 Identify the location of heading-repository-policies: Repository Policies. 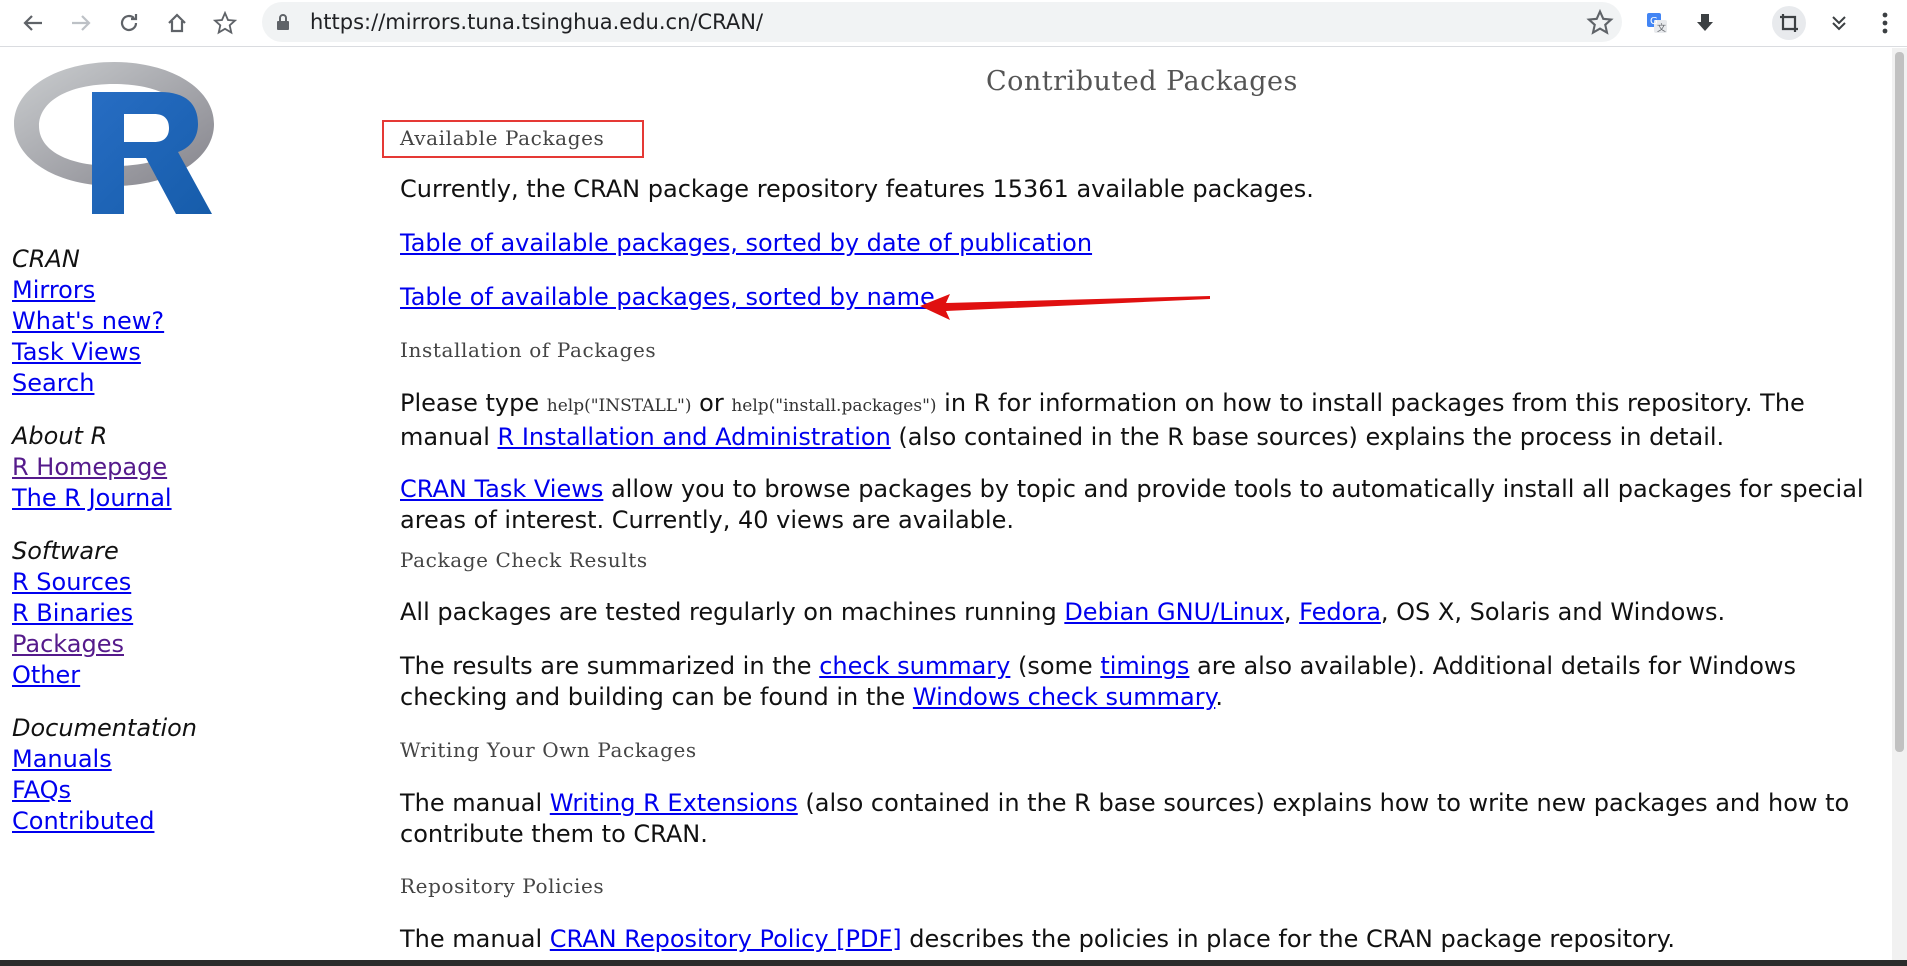
(502, 886).